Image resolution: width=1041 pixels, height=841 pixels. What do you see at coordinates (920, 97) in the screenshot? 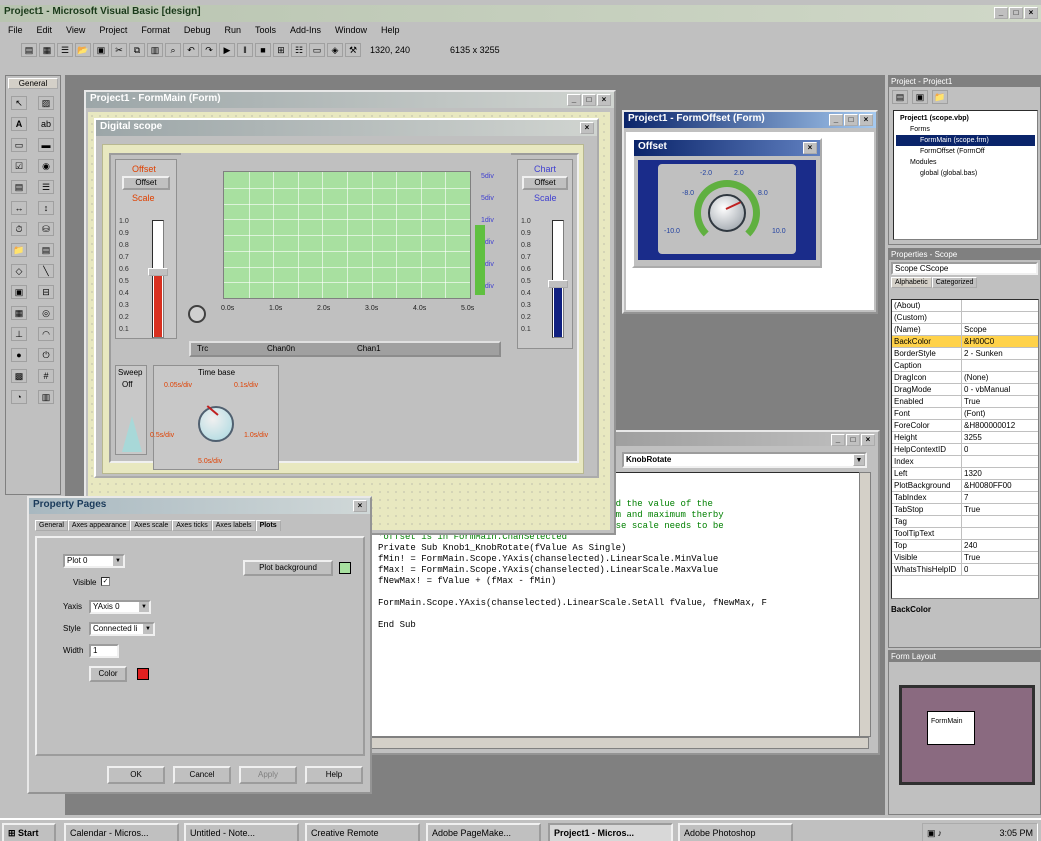
I see `view-object-icon: ▣` at bounding box center [920, 97].